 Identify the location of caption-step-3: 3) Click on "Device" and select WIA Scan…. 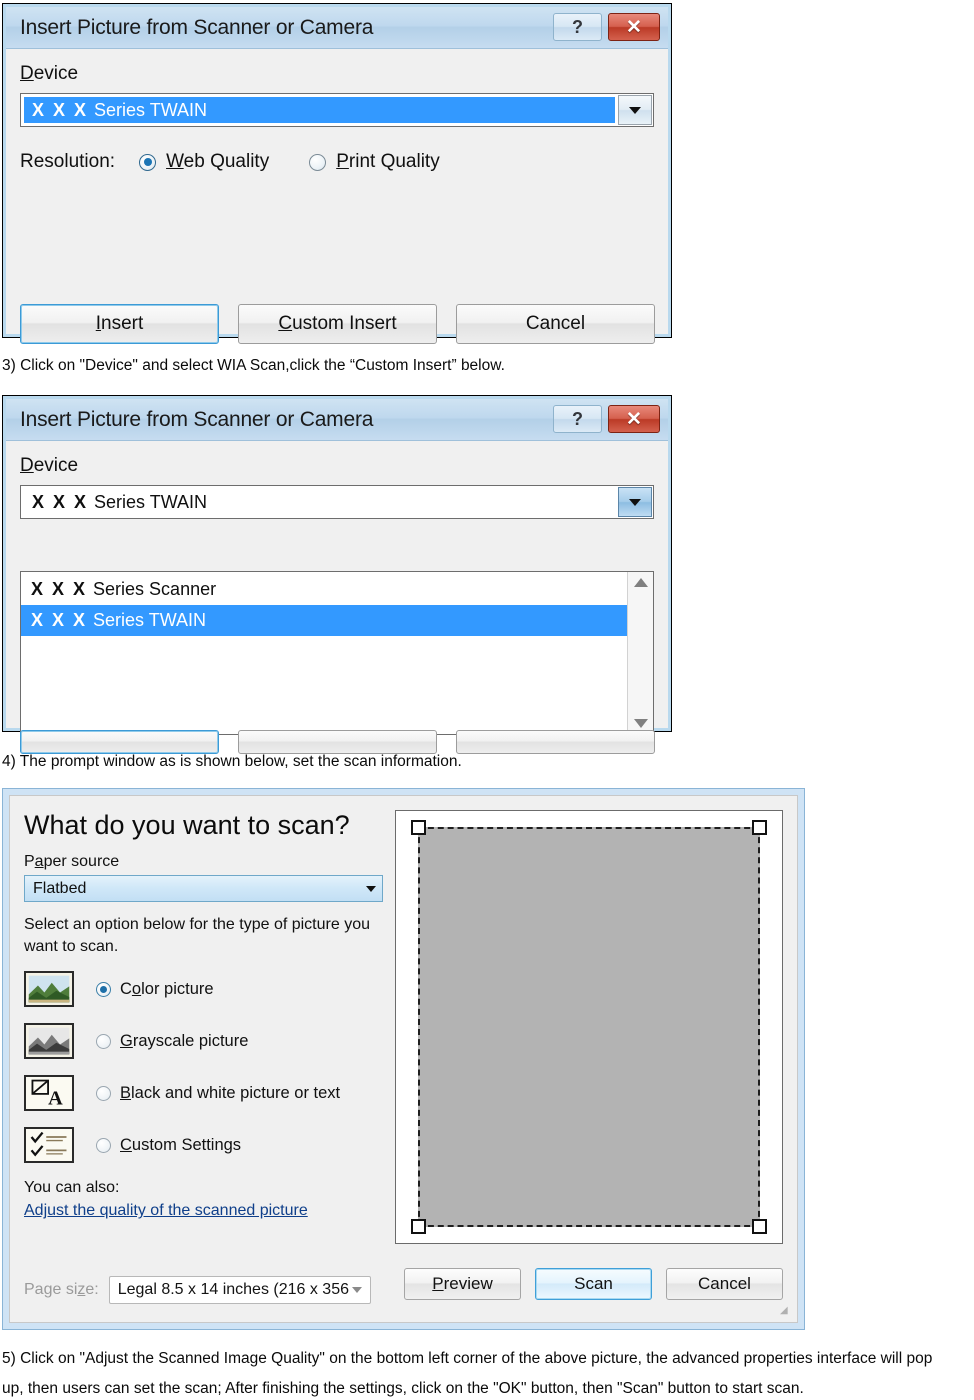
(253, 365).